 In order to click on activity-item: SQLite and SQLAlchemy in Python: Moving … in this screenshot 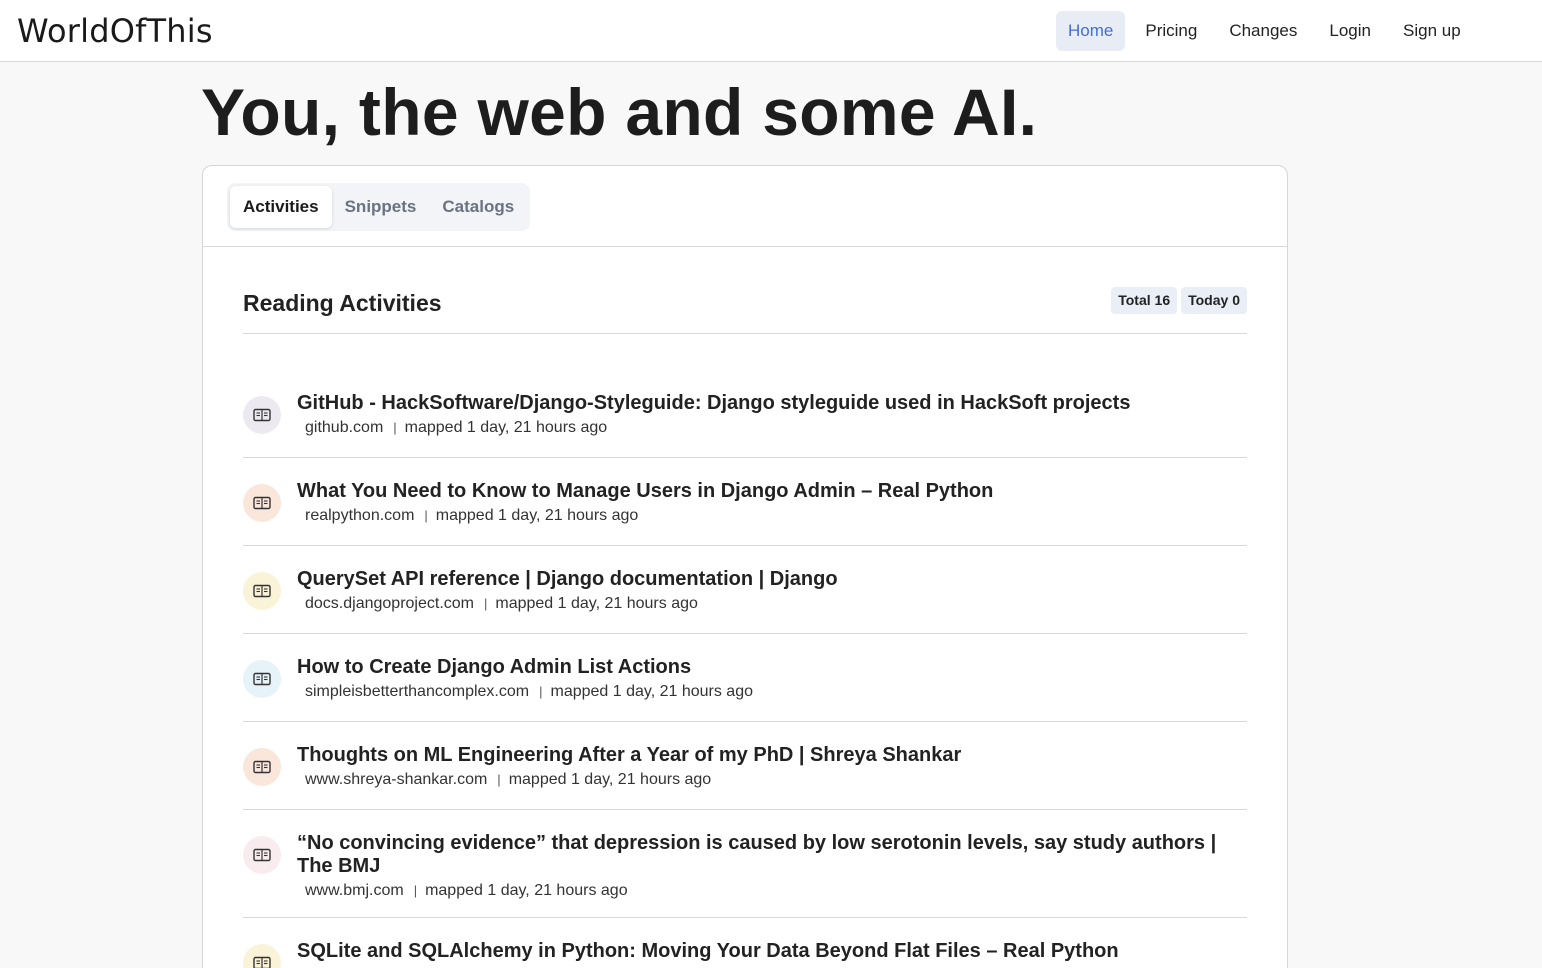, I will do `click(745, 943)`.